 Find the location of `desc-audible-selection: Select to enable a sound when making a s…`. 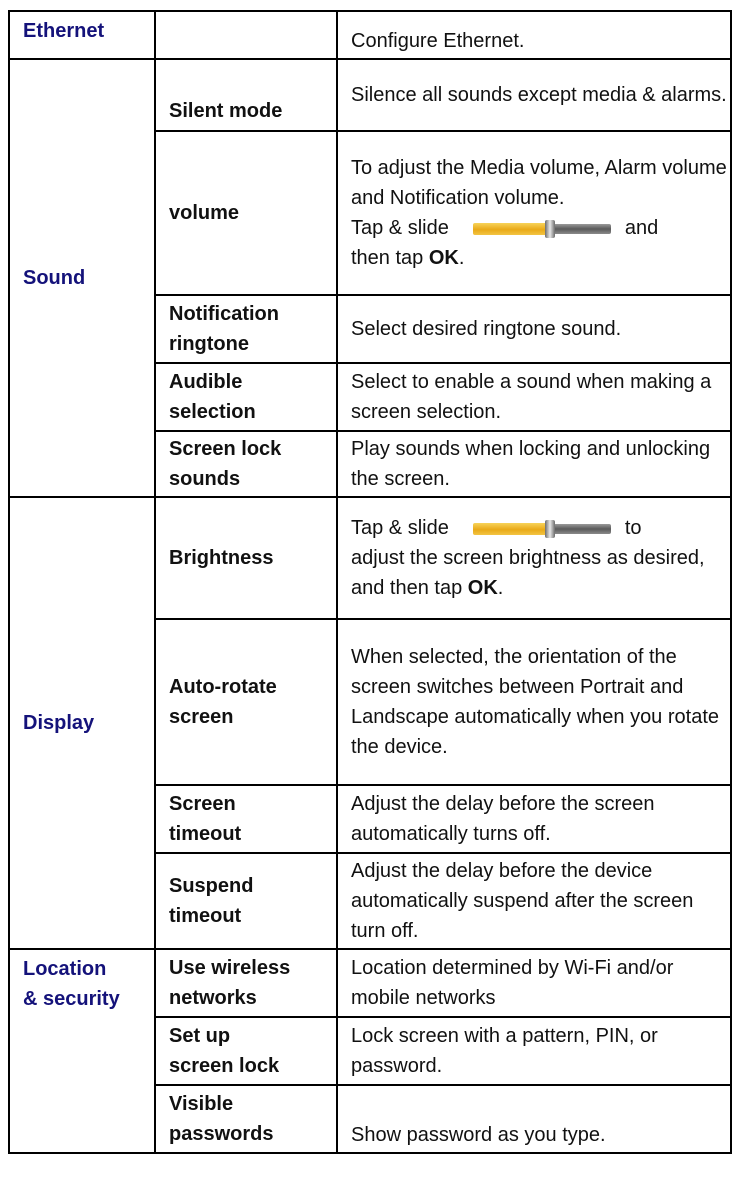

desc-audible-selection: Select to enable a sound when making a s… is located at coordinates (534, 397).